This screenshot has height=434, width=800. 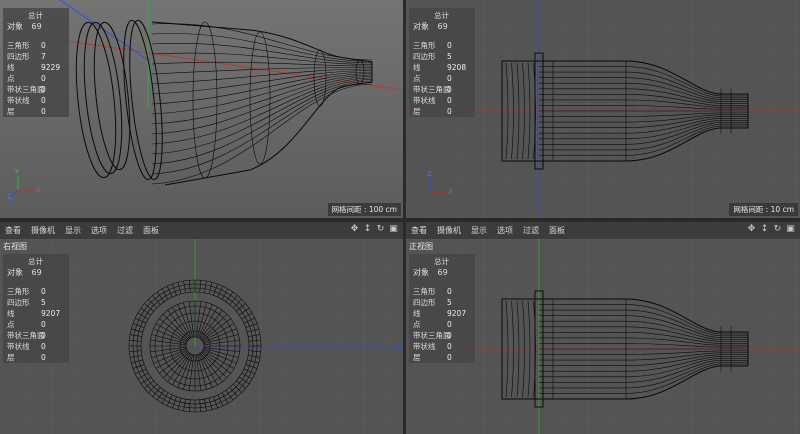 I want to click on viewport-splitter-horizontal, so click(x=400, y=220).